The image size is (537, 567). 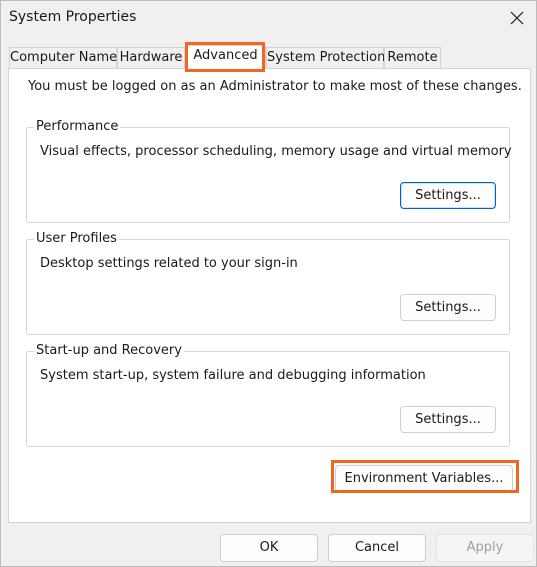 What do you see at coordinates (109, 350) in the screenshot?
I see `startup-recovery-label: Start-up and Recovery` at bounding box center [109, 350].